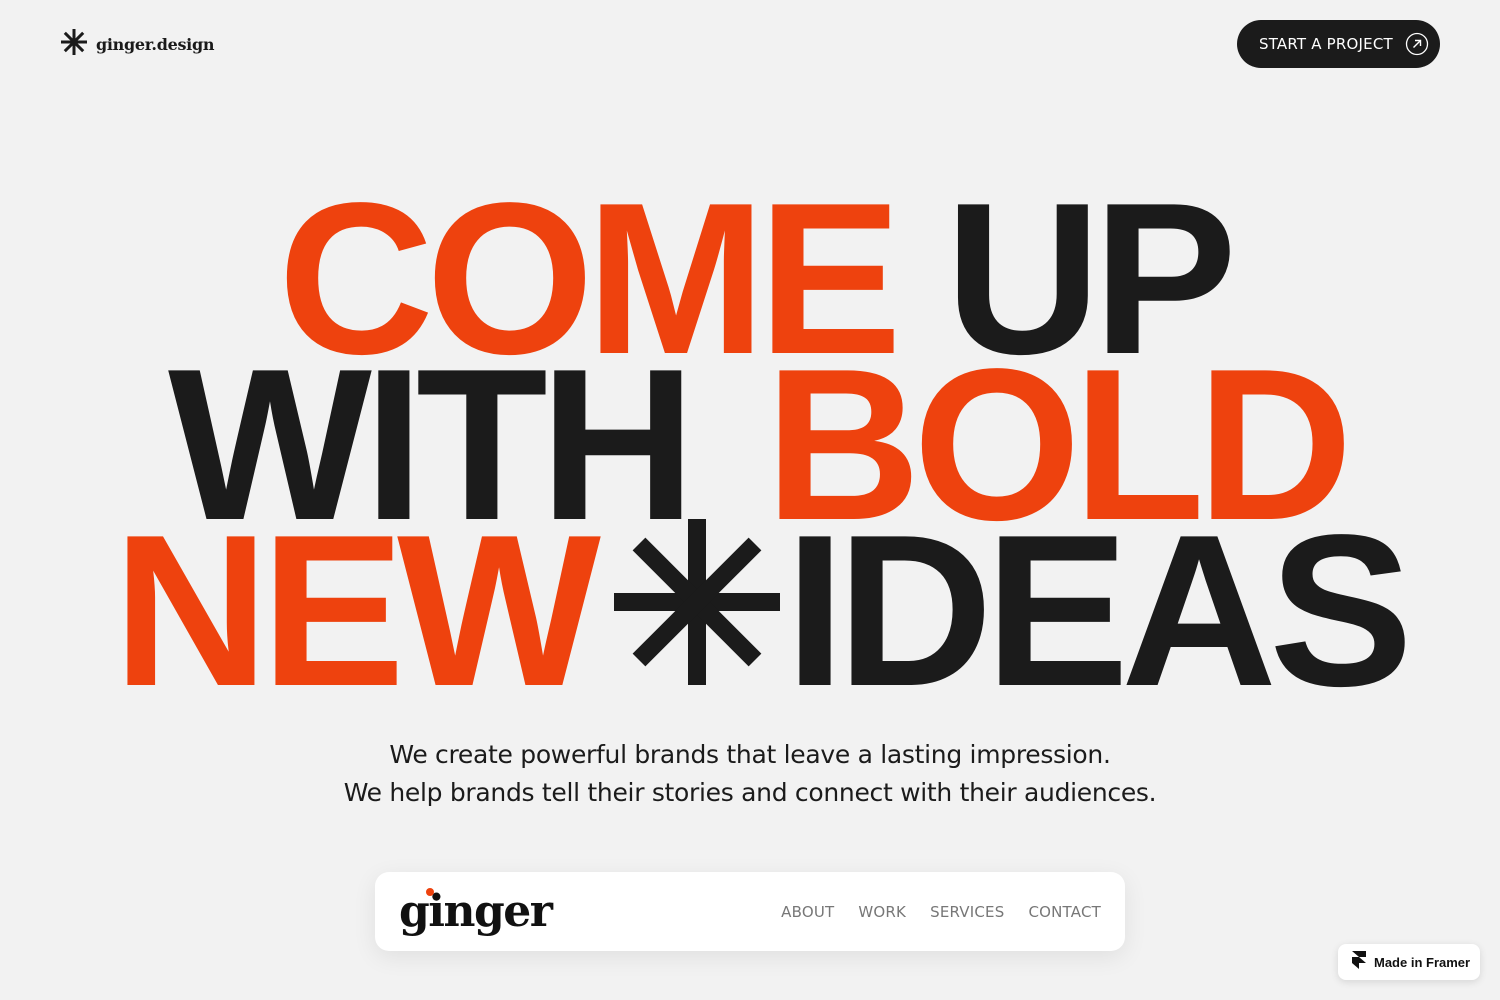  What do you see at coordinates (1326, 44) in the screenshot?
I see `cta-label: START A PROJECT` at bounding box center [1326, 44].